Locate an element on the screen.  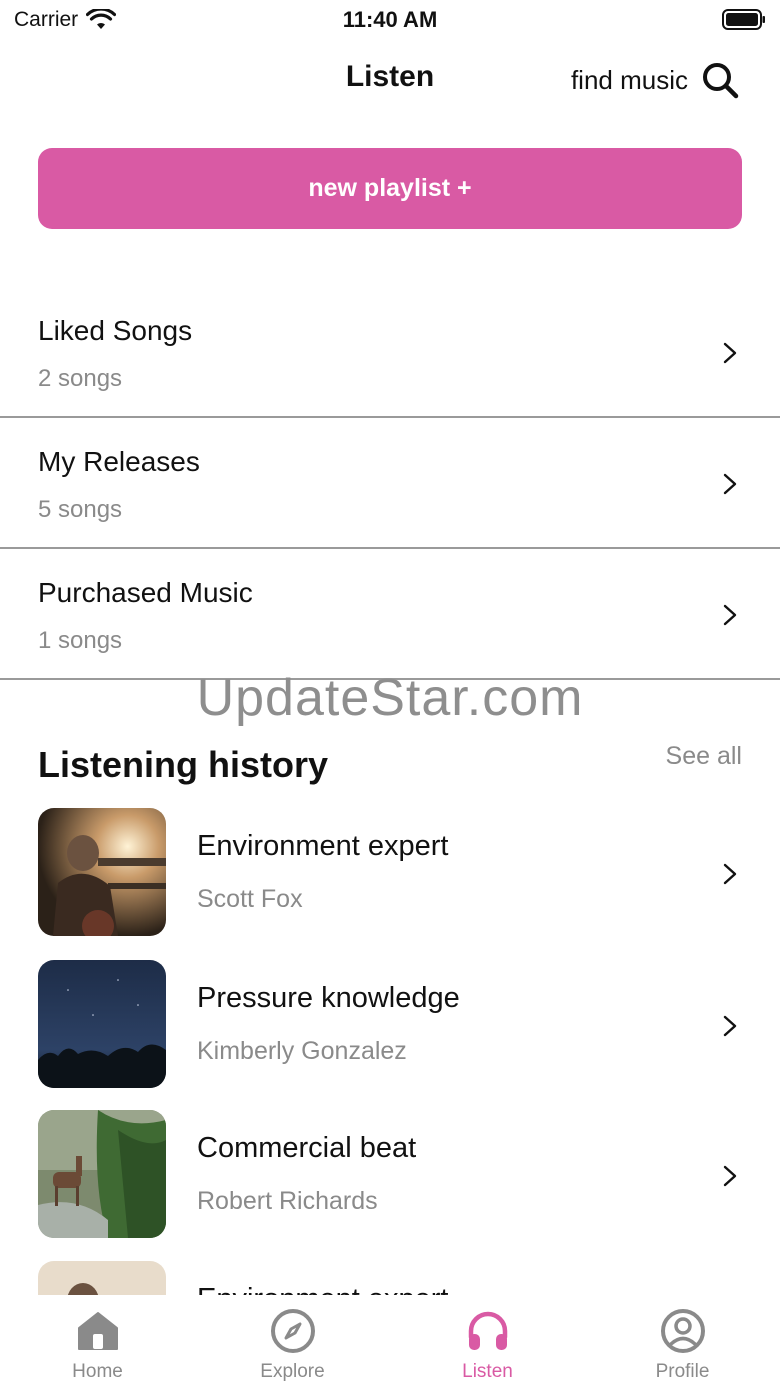
library-row-title: Purchased Music is located at coordinates (145, 592).